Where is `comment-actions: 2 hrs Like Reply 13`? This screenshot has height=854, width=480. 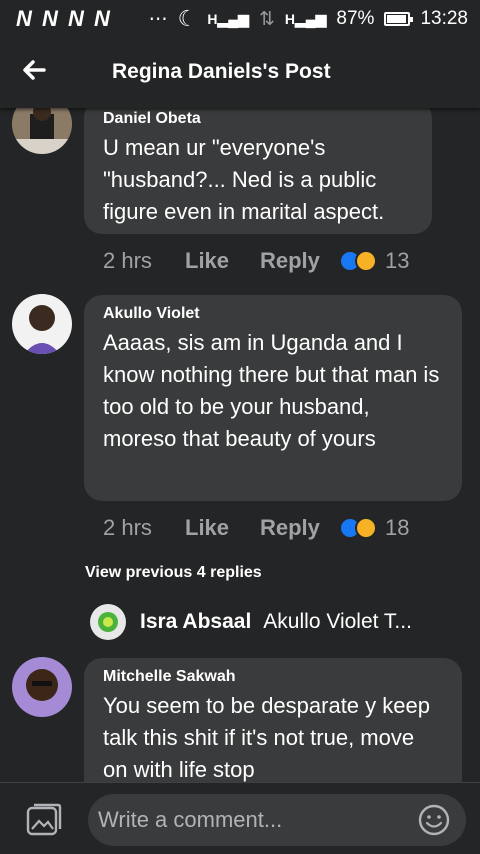
comment-actions: 2 hrs Like Reply 13 is located at coordinates (256, 261).